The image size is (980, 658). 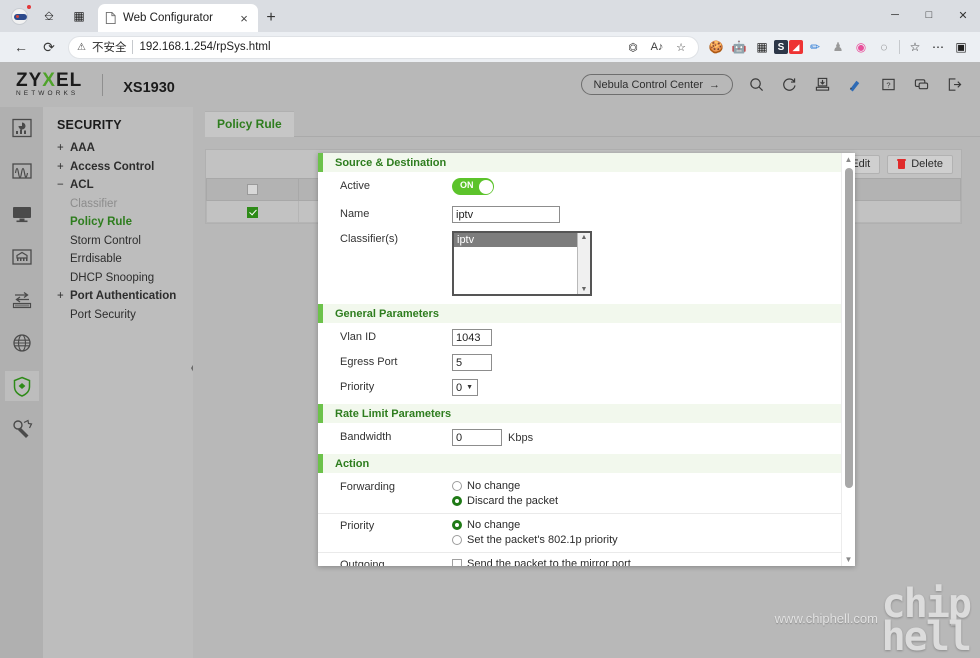 I want to click on bandwidth-input: 0, so click(x=477, y=437).